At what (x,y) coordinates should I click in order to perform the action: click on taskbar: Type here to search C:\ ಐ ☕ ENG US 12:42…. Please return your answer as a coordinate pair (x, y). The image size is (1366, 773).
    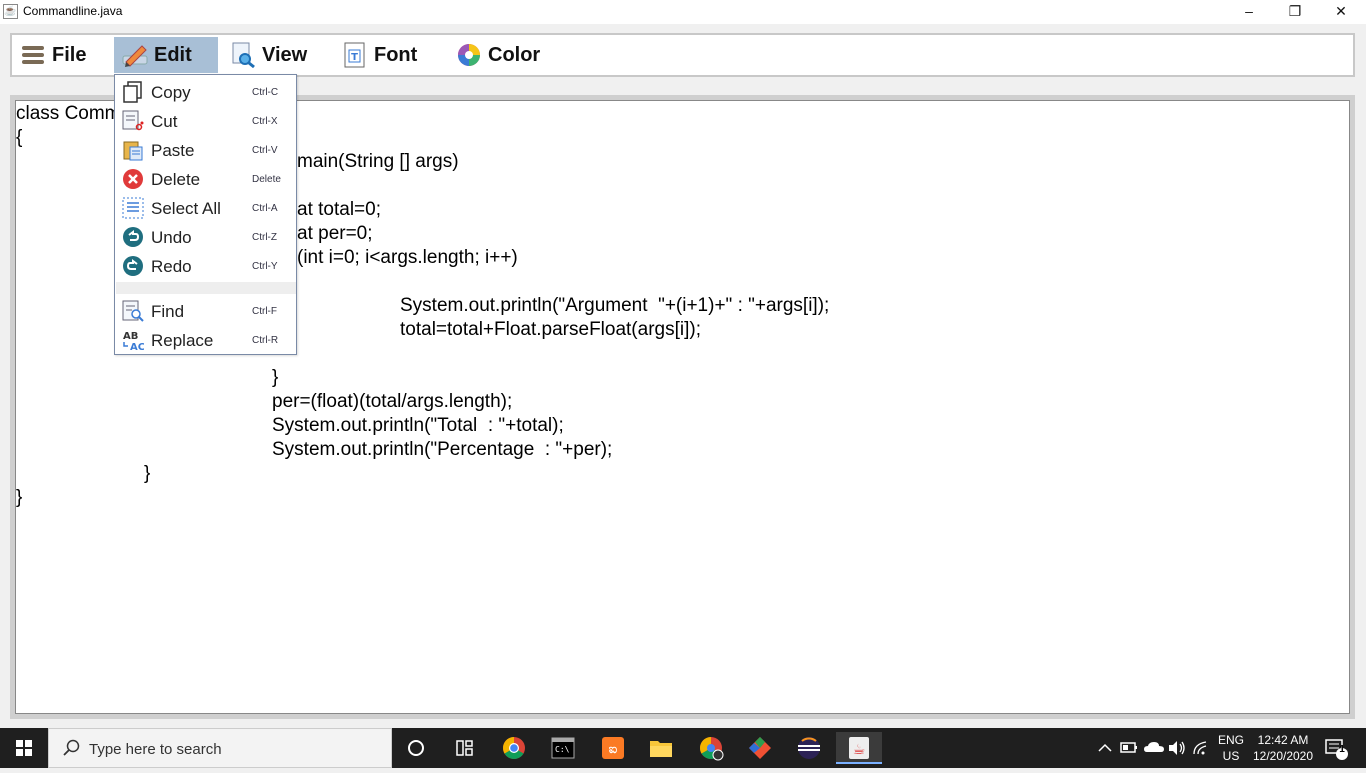
    Looking at the image, I should click on (683, 748).